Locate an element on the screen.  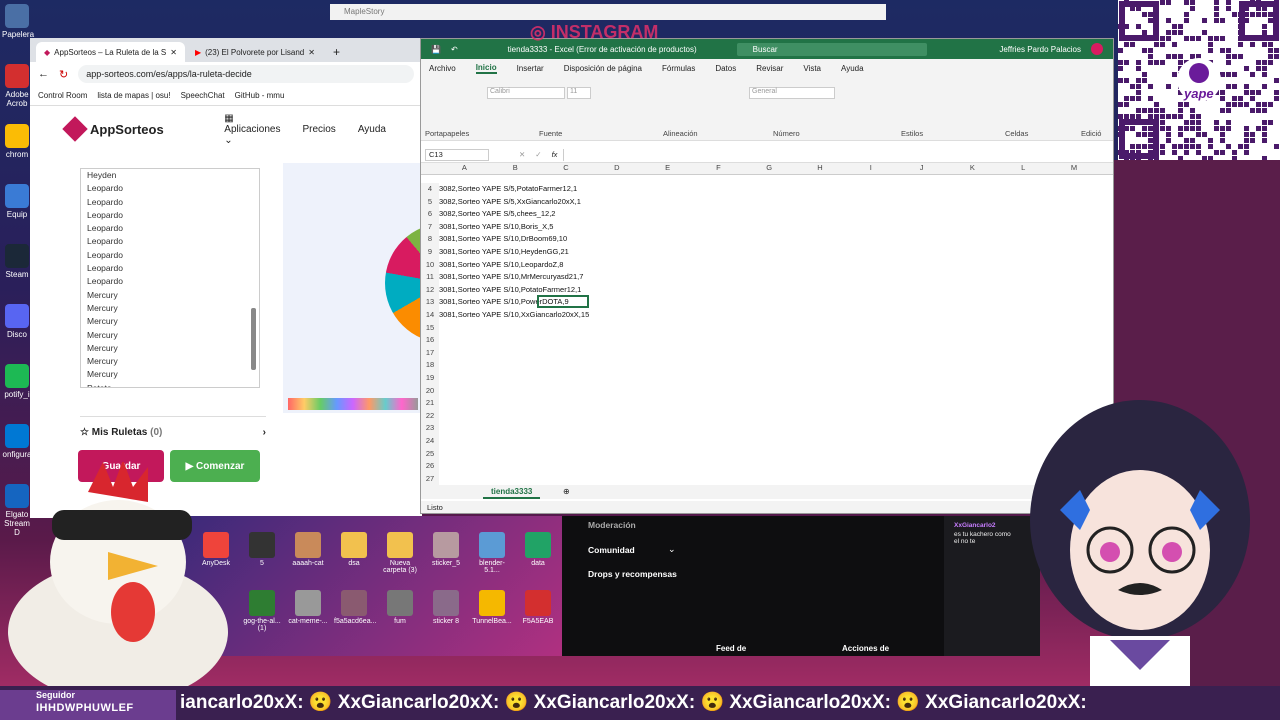
check-icon: ✓ is located at coordinates (538, 154).